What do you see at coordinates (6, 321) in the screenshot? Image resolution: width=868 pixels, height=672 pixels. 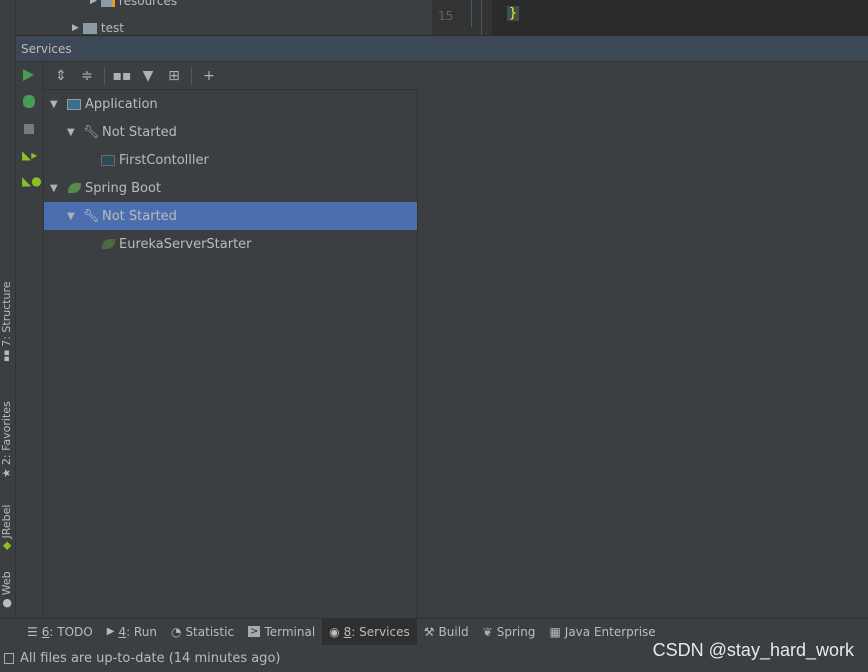 I see `tab-structure: ▪▪ 7: Structure` at bounding box center [6, 321].